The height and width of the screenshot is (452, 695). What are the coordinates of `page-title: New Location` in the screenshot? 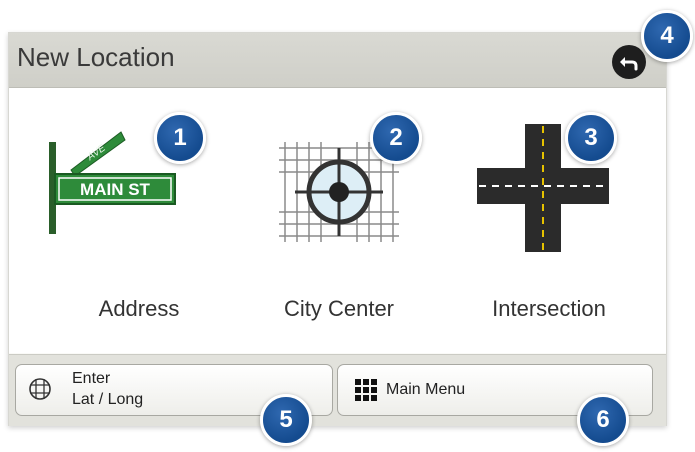 It's located at (96, 57).